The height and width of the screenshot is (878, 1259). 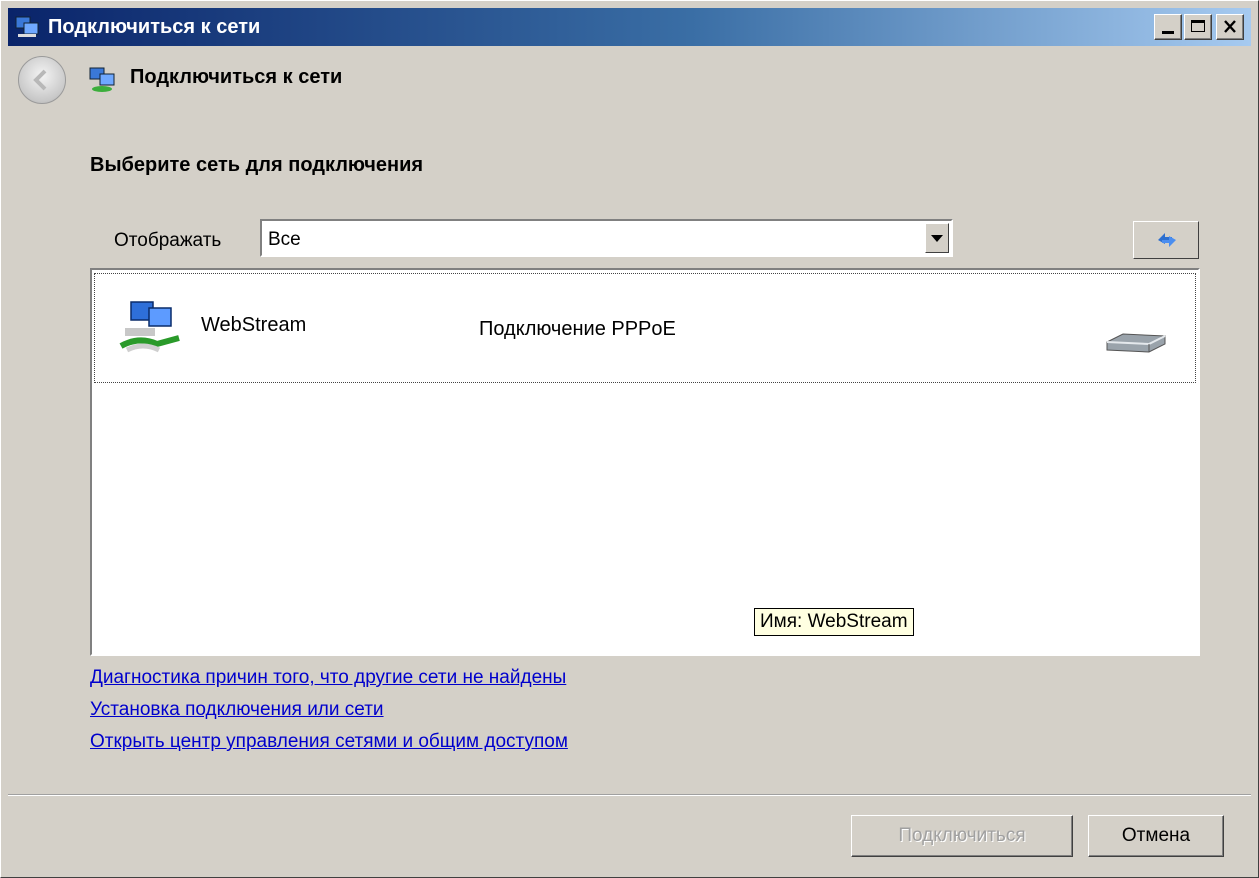 I want to click on show-filter-value: Все, so click(x=284, y=239).